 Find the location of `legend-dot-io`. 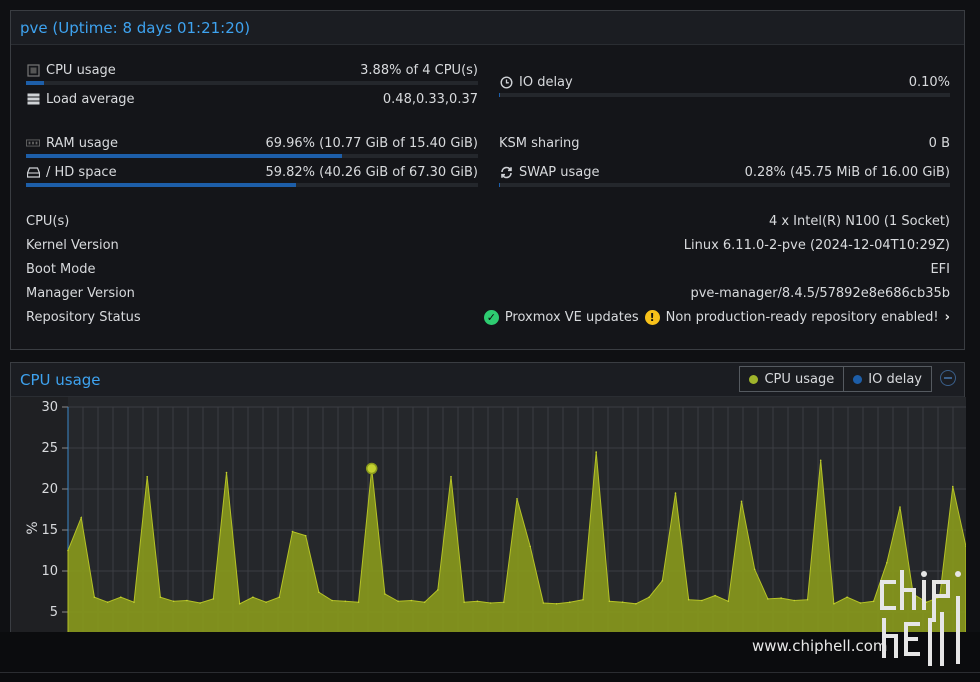

legend-dot-io is located at coordinates (858, 379).